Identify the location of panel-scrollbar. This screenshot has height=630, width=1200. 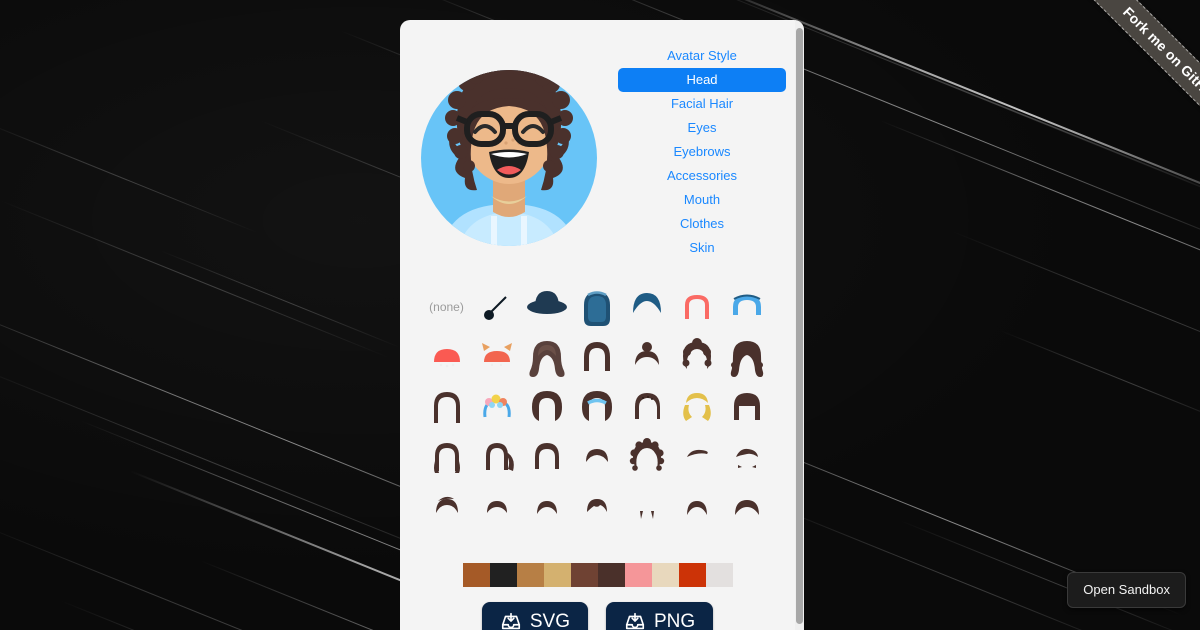
(799, 325).